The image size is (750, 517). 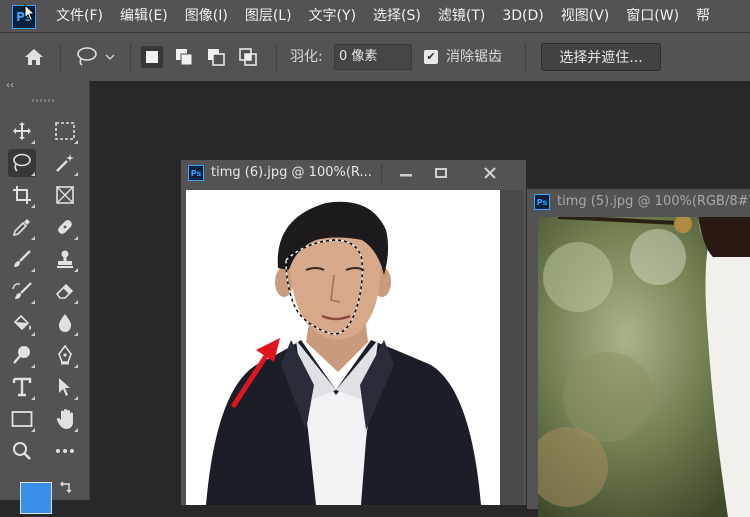 I want to click on menu-window: 窗口(W), so click(x=652, y=16).